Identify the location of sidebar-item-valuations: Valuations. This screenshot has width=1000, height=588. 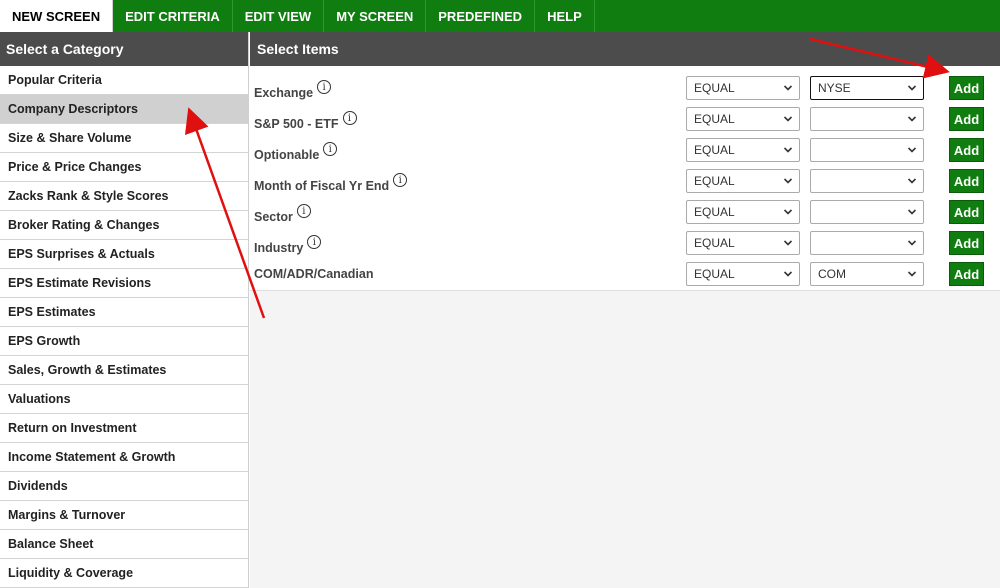
(124, 399).